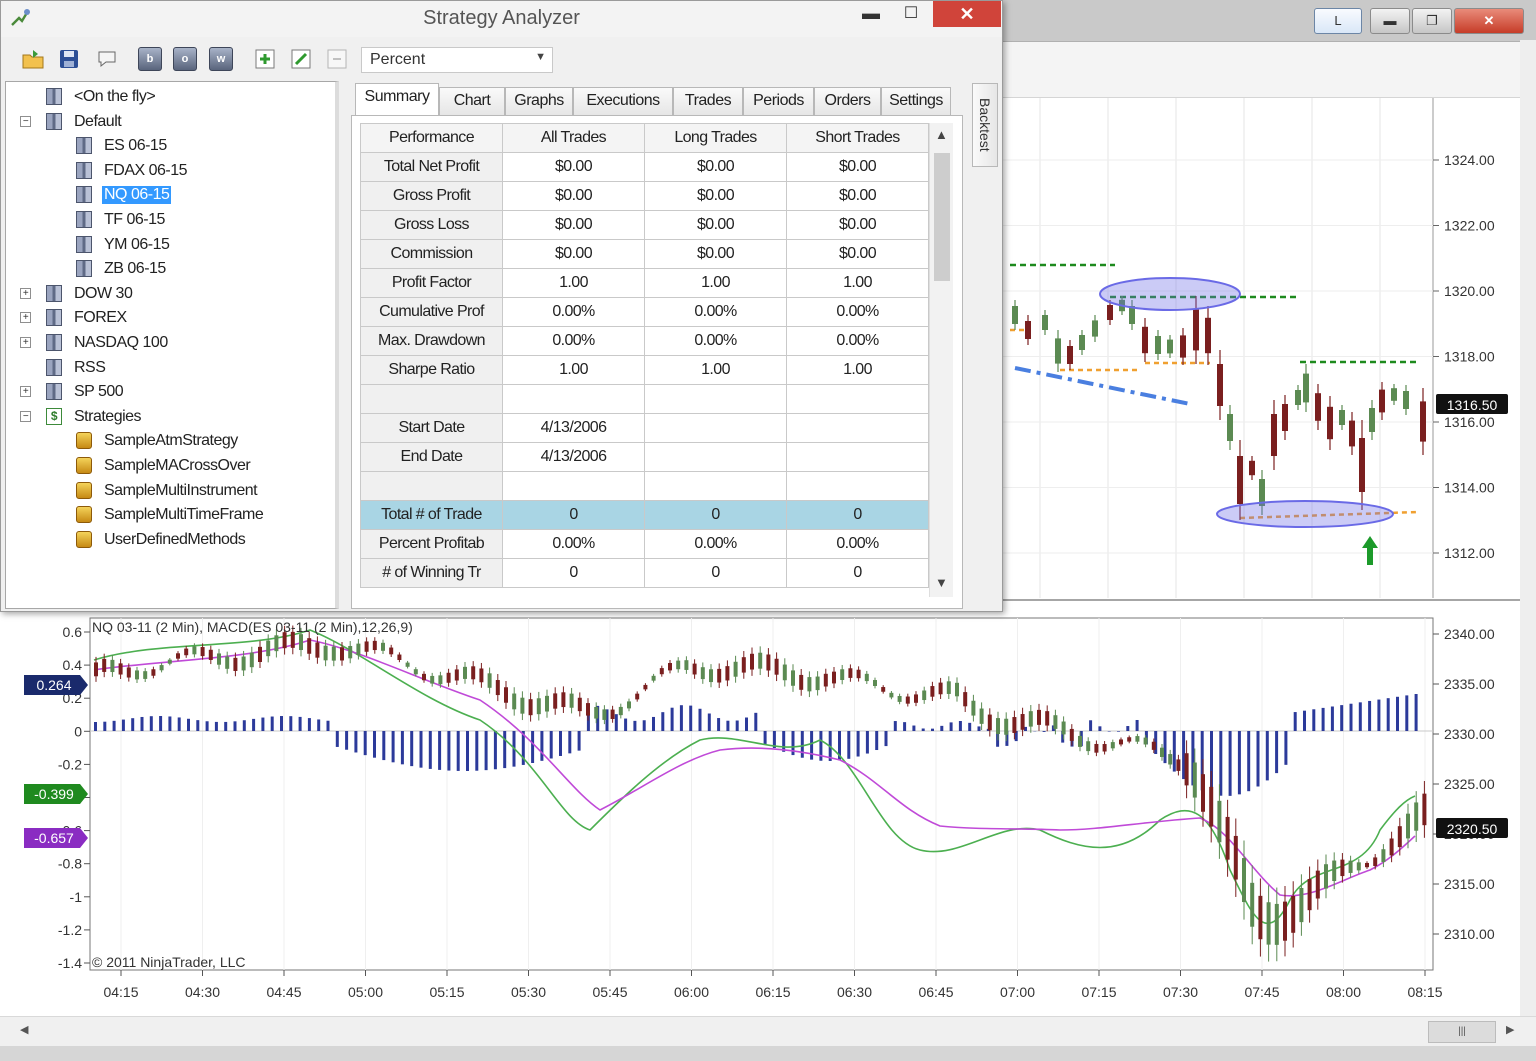 Image resolution: width=1536 pixels, height=1061 pixels. I want to click on table-row: Percent Profitab 0.00% 0.00% 0.00%, so click(645, 544).